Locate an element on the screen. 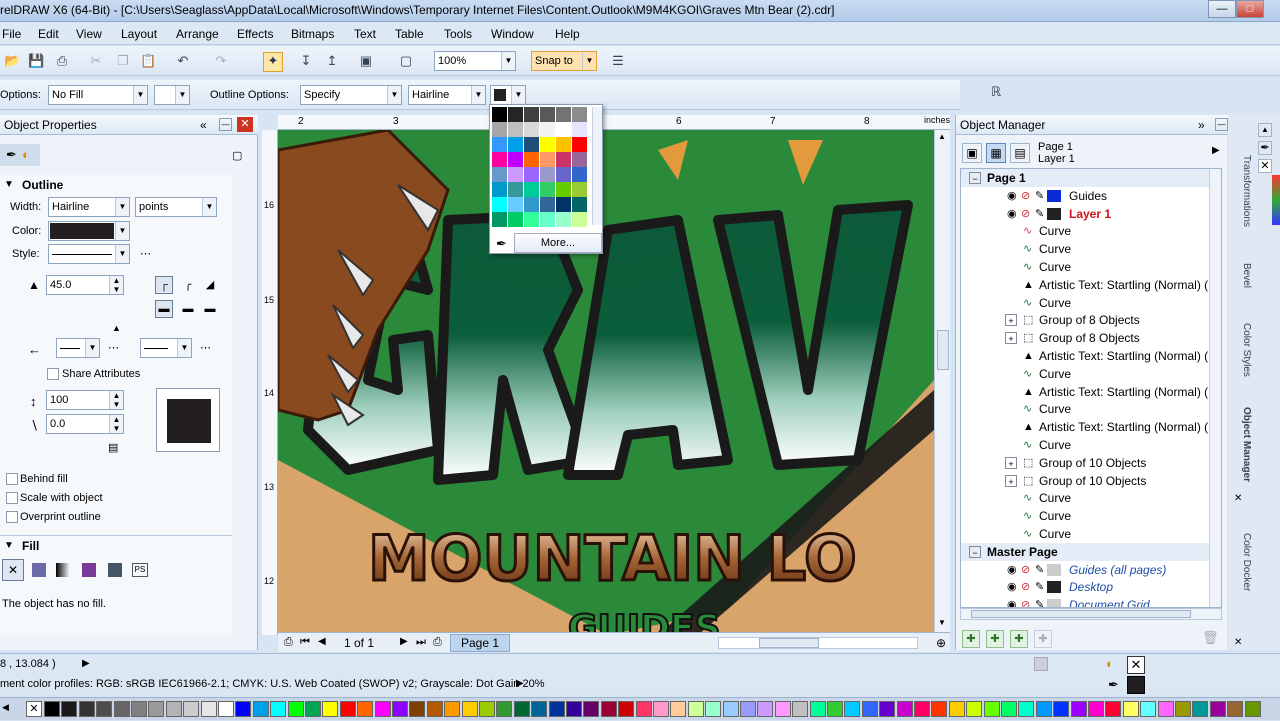 The height and width of the screenshot is (721, 1280). tree-vertical-scrollbar is located at coordinates (1215, 388).